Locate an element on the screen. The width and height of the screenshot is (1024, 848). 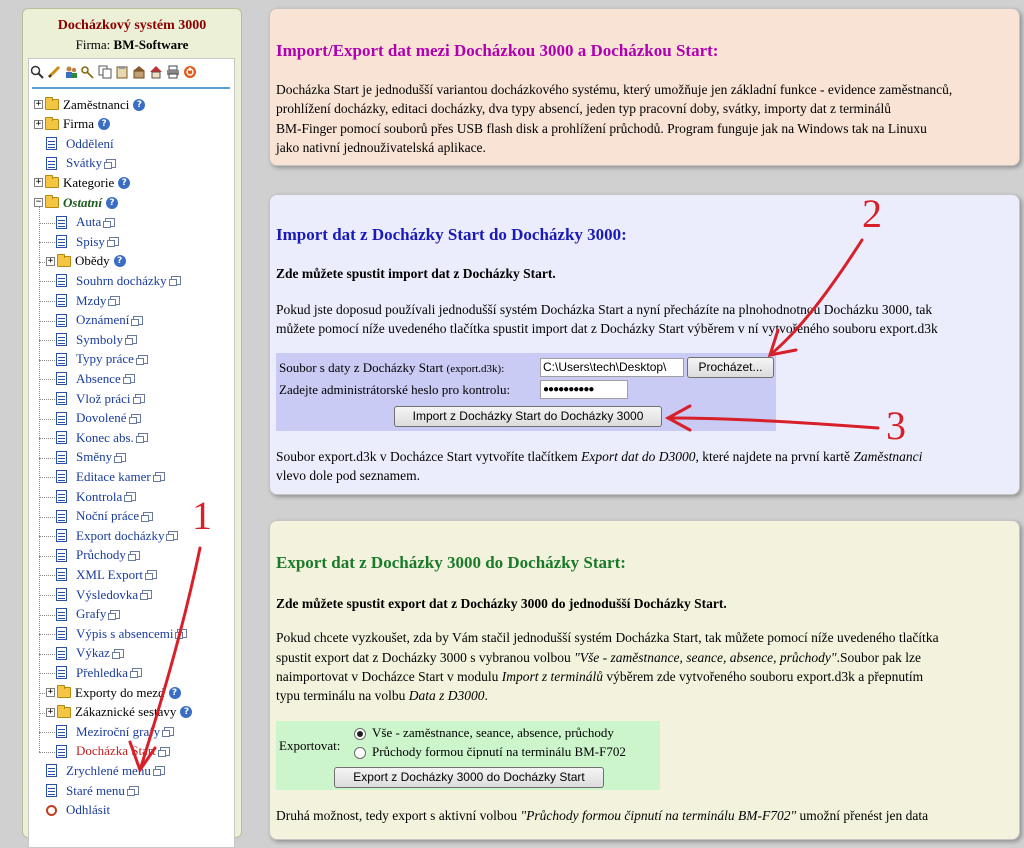
building-icon is located at coordinates (139, 72).